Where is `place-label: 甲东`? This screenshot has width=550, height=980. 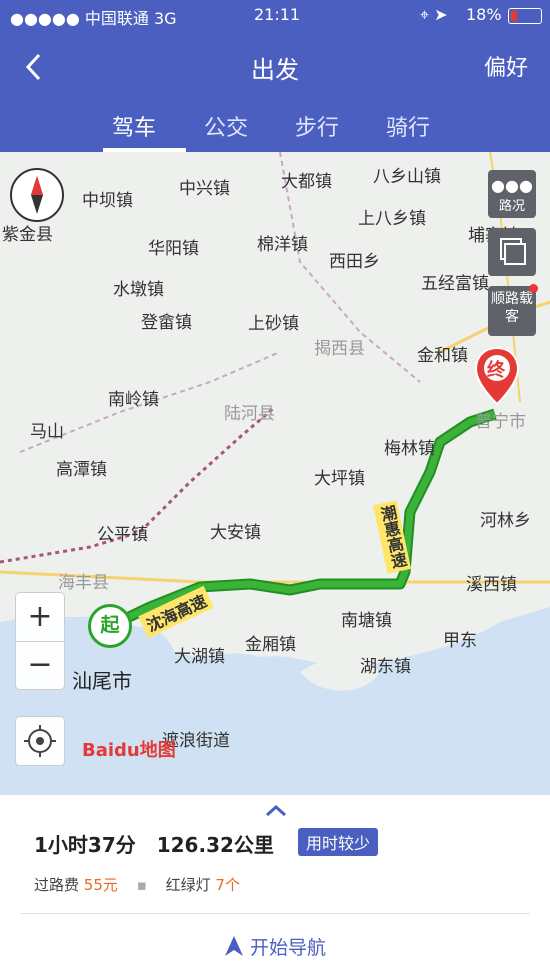 place-label: 甲东 is located at coordinates (460, 641).